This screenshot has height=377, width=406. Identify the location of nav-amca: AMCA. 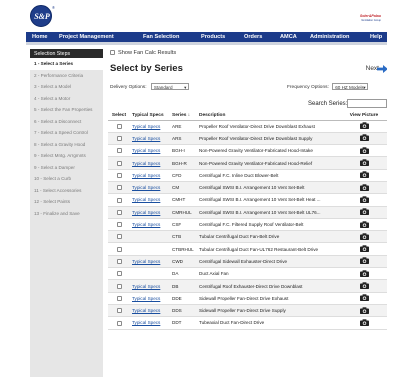
(288, 37).